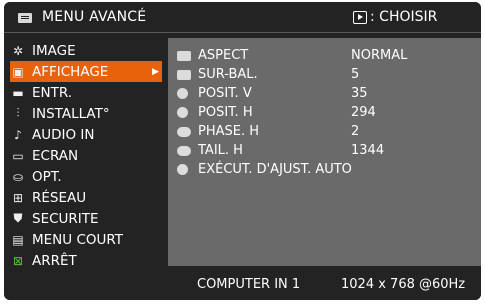  What do you see at coordinates (55, 155) in the screenshot?
I see `sidebar-item-label: ECRAN` at bounding box center [55, 155].